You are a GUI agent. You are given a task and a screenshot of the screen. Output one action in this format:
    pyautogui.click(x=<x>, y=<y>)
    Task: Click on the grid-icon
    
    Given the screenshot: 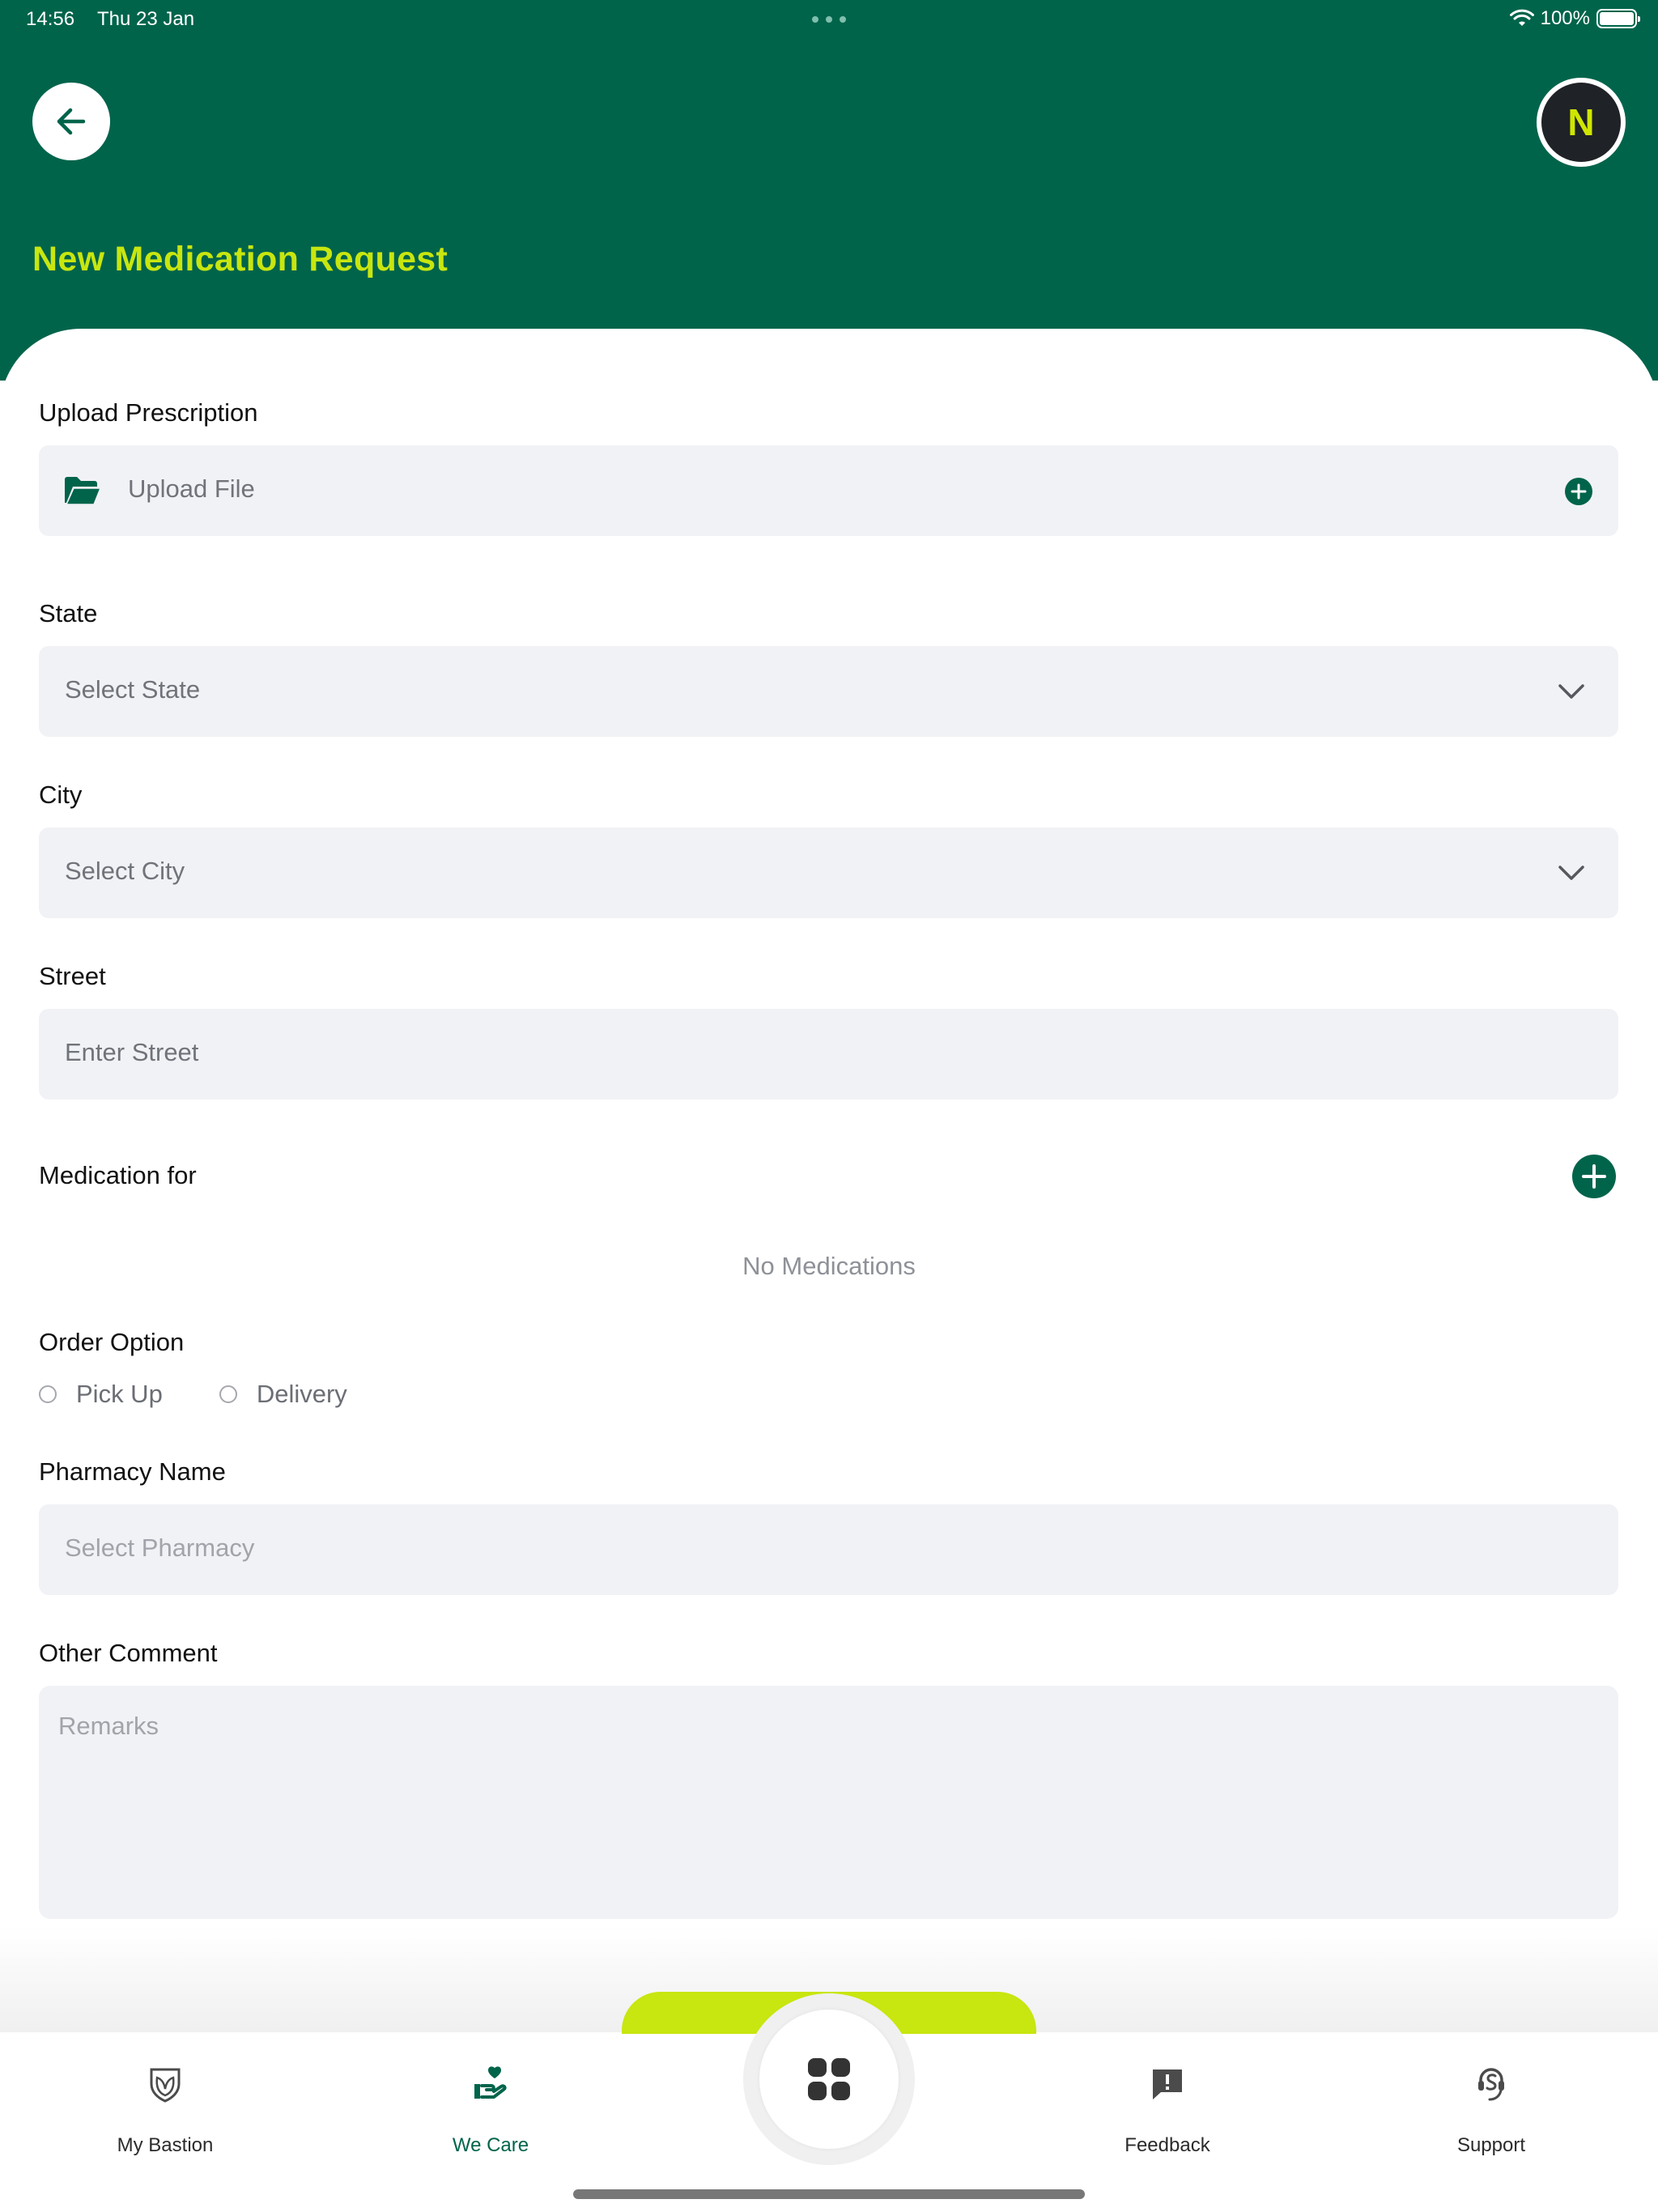 What is the action you would take?
    pyautogui.click(x=829, y=2079)
    